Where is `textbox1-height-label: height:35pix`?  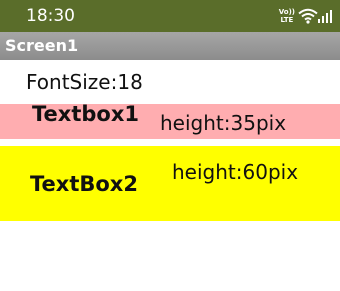 textbox1-height-label: height:35pix is located at coordinates (223, 123).